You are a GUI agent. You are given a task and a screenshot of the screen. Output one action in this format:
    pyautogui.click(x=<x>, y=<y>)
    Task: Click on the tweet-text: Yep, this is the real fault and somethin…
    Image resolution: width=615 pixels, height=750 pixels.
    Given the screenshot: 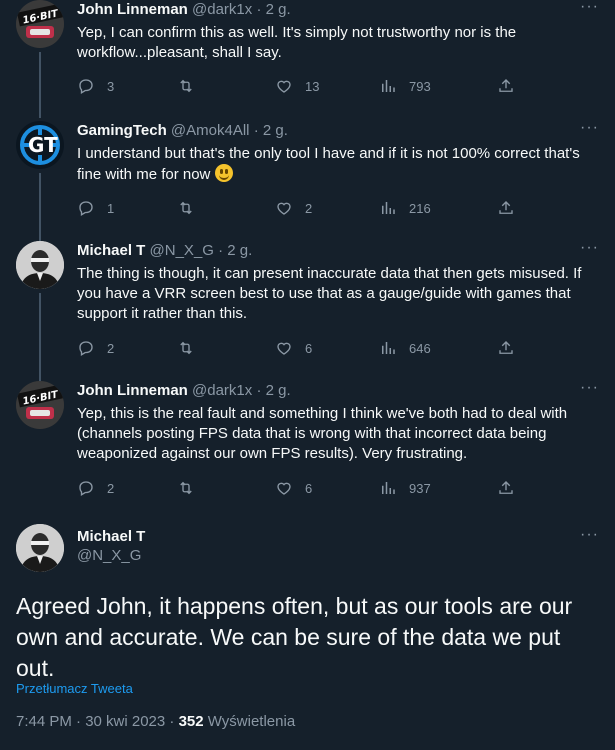 What is the action you would take?
    pyautogui.click(x=322, y=433)
    